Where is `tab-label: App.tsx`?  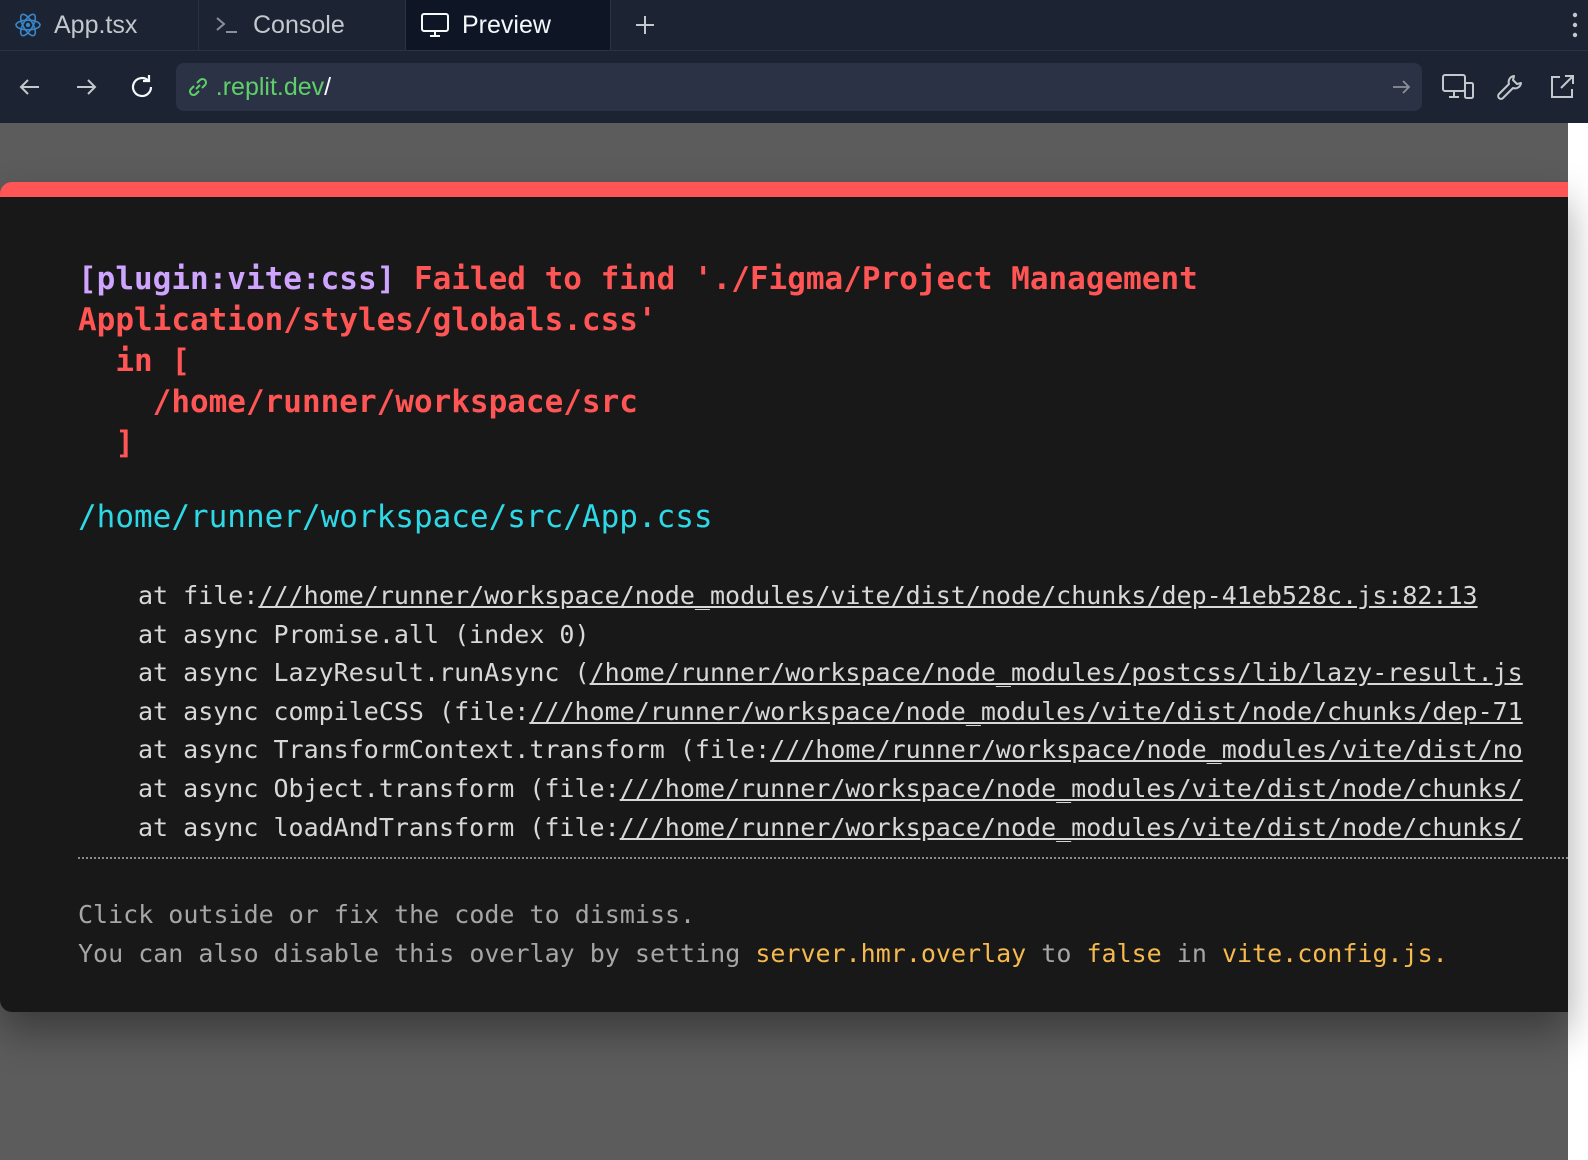 tab-label: App.tsx is located at coordinates (96, 24).